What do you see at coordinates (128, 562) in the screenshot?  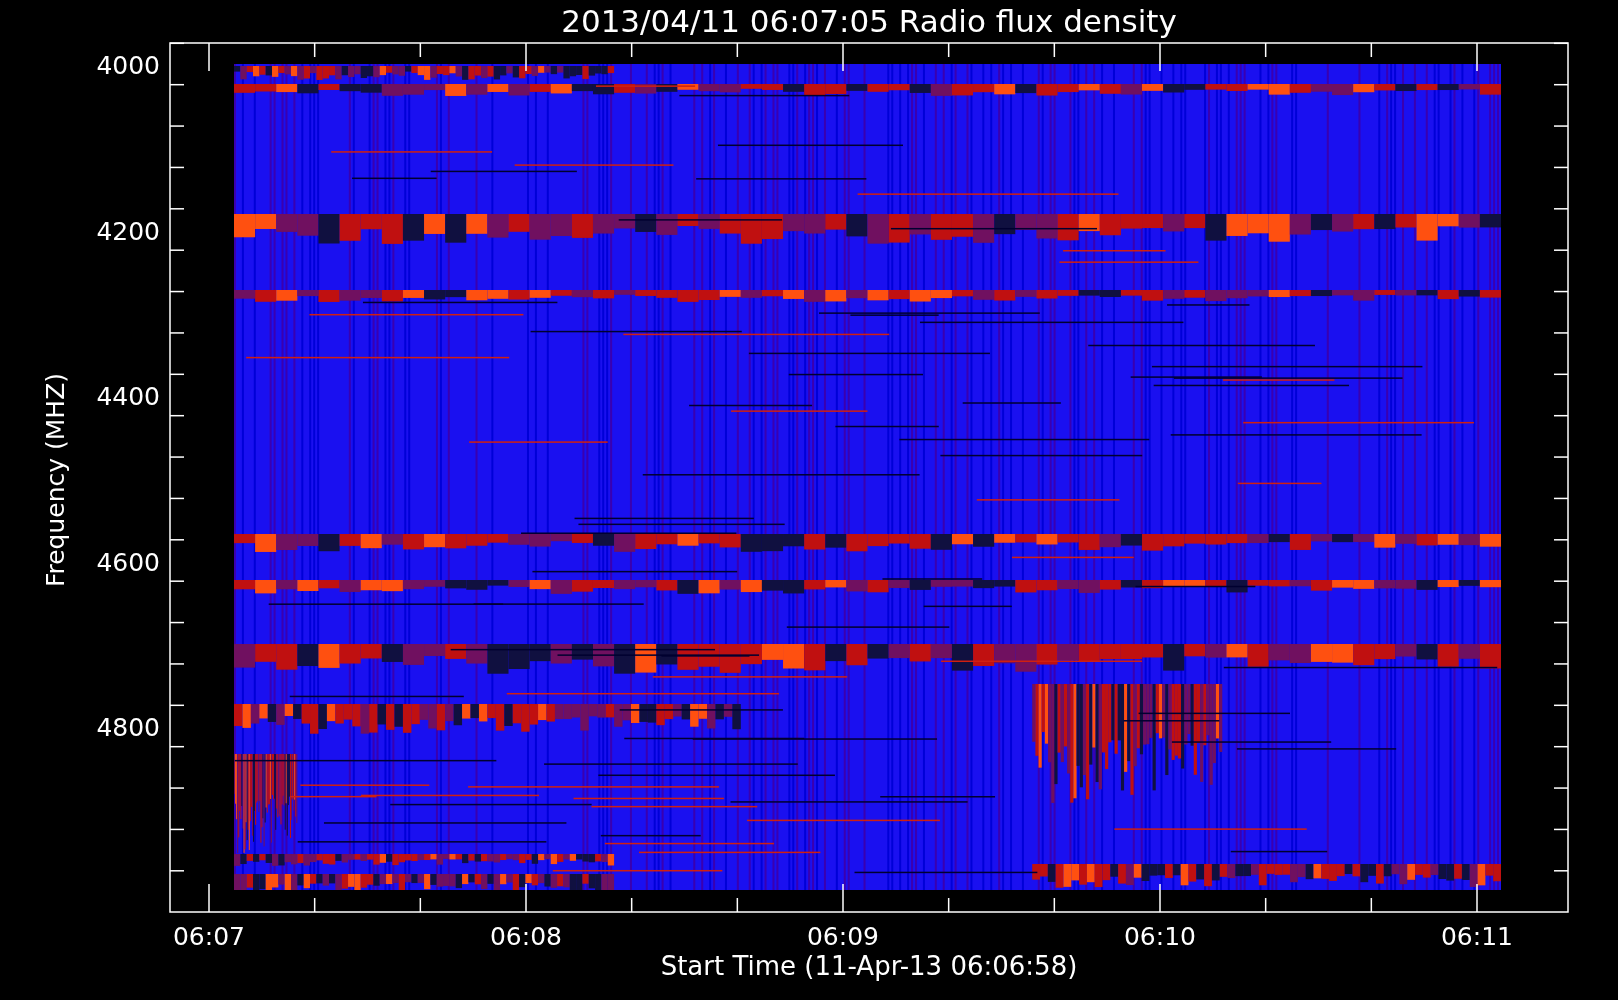 I see `tick-label: 4600` at bounding box center [128, 562].